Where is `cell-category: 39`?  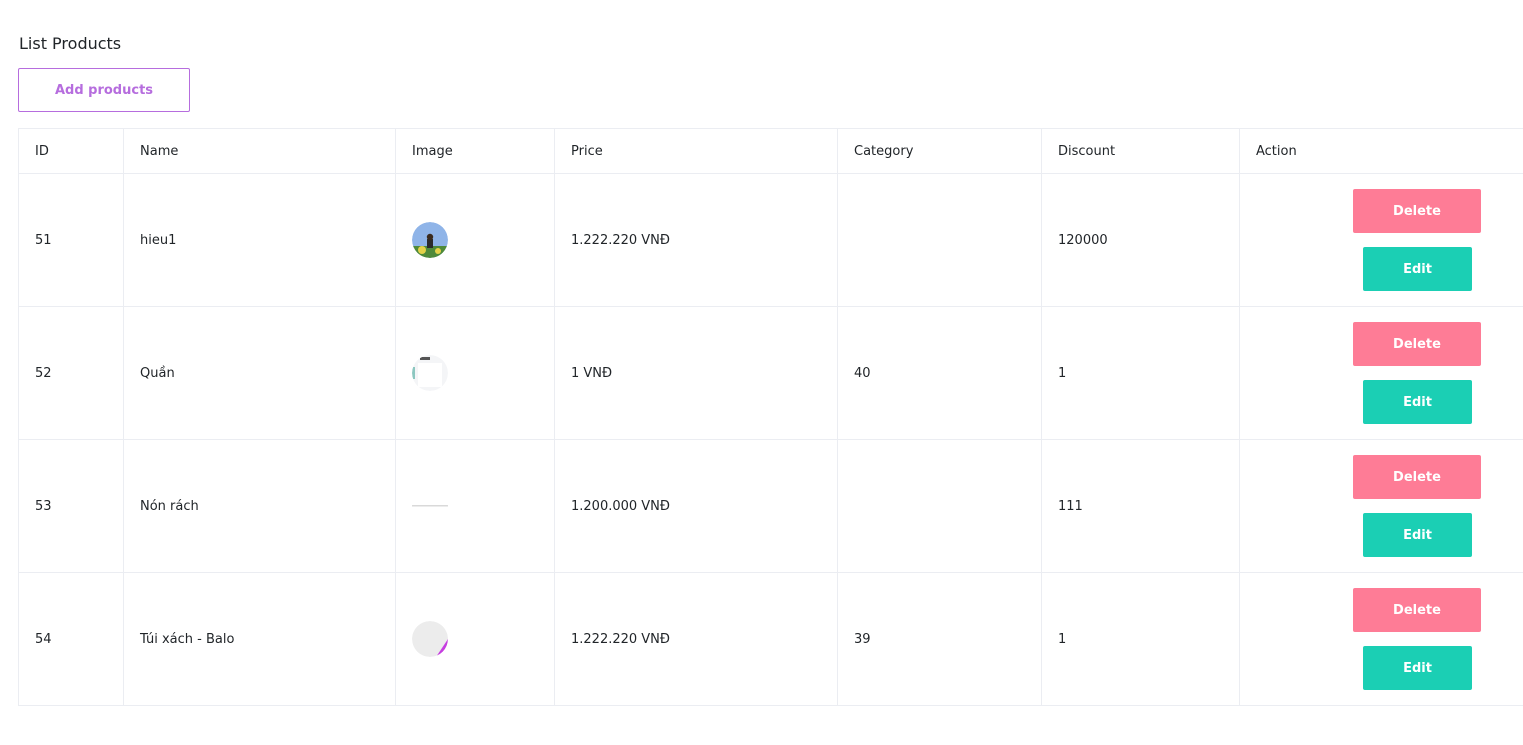
cell-category: 39 is located at coordinates (939, 639).